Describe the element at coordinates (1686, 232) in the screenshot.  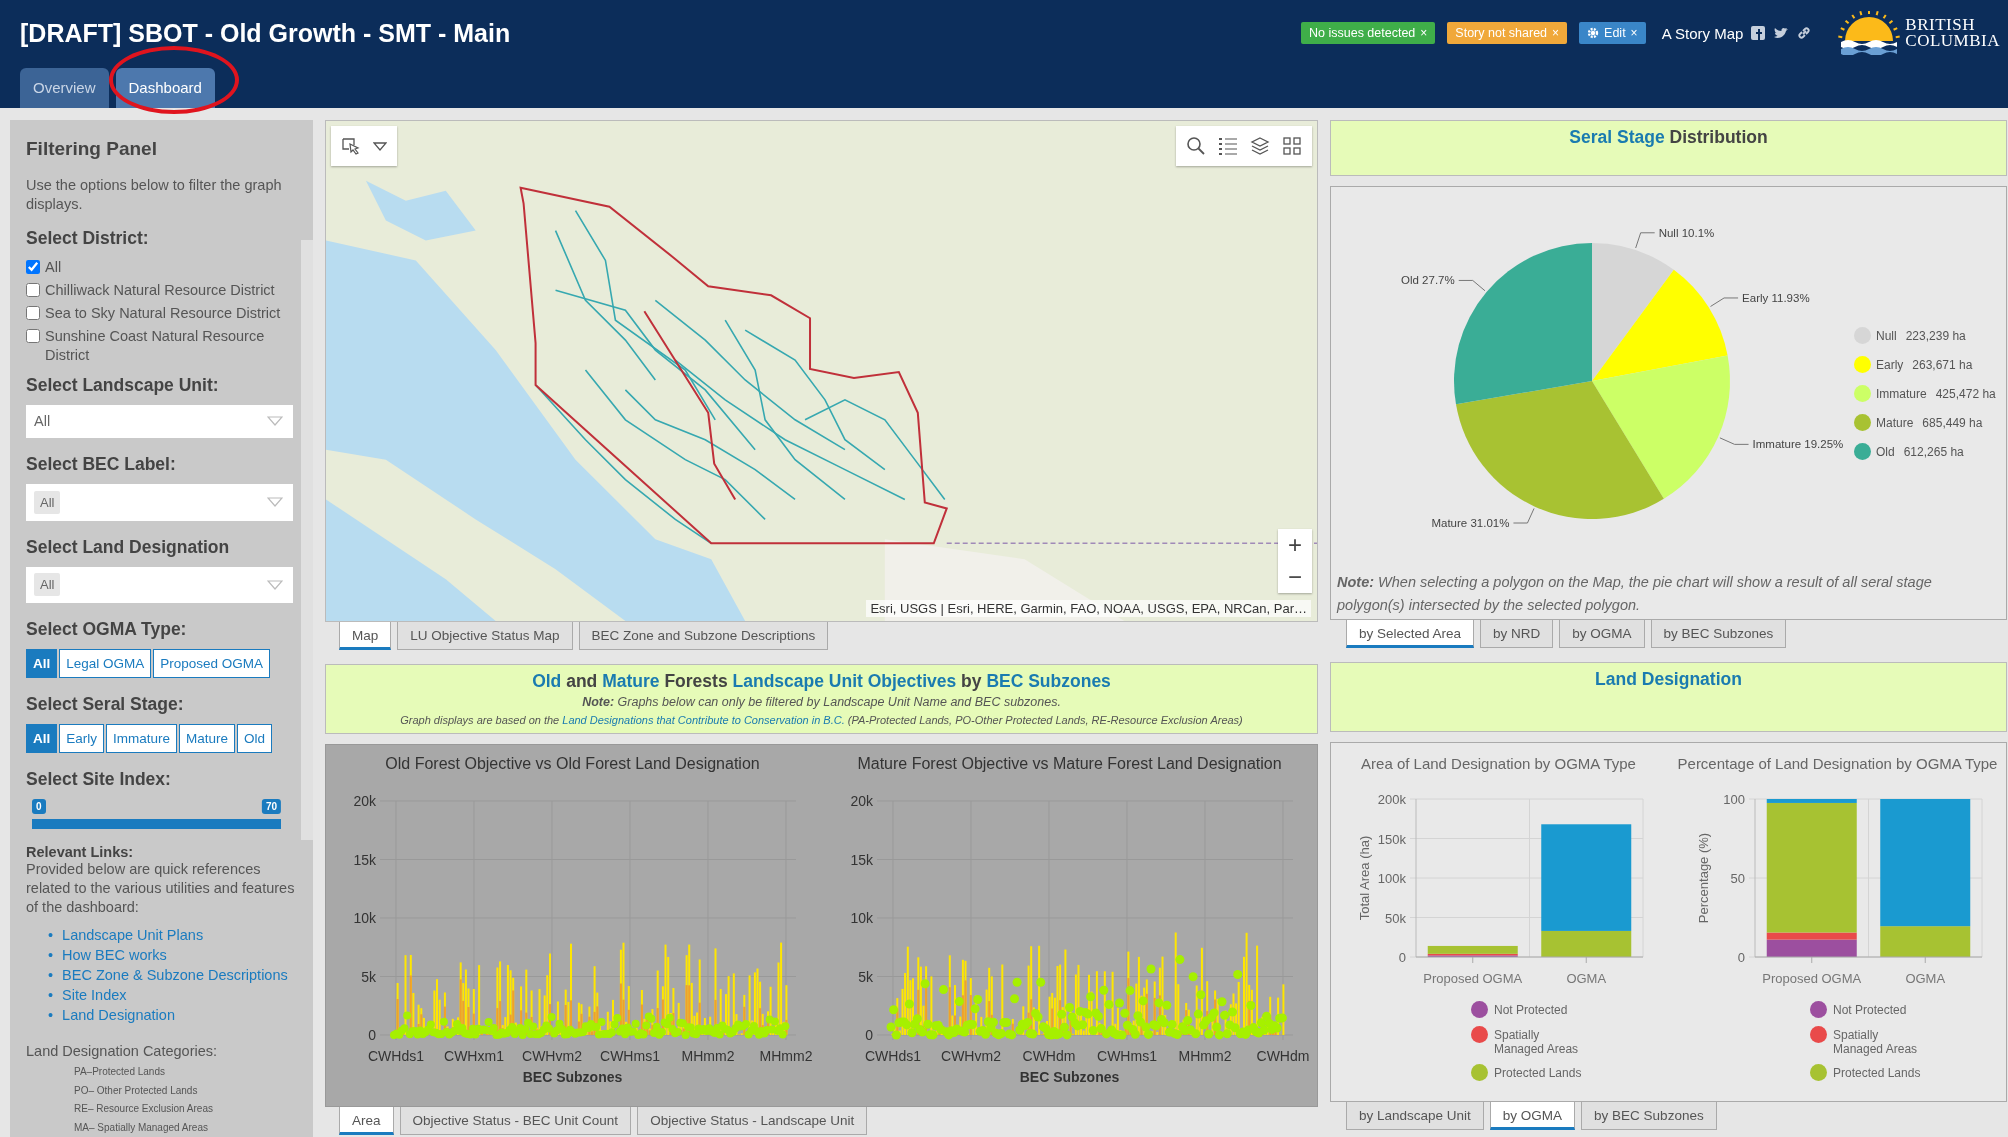
I see `slice-label: Null 10.1%` at that location.